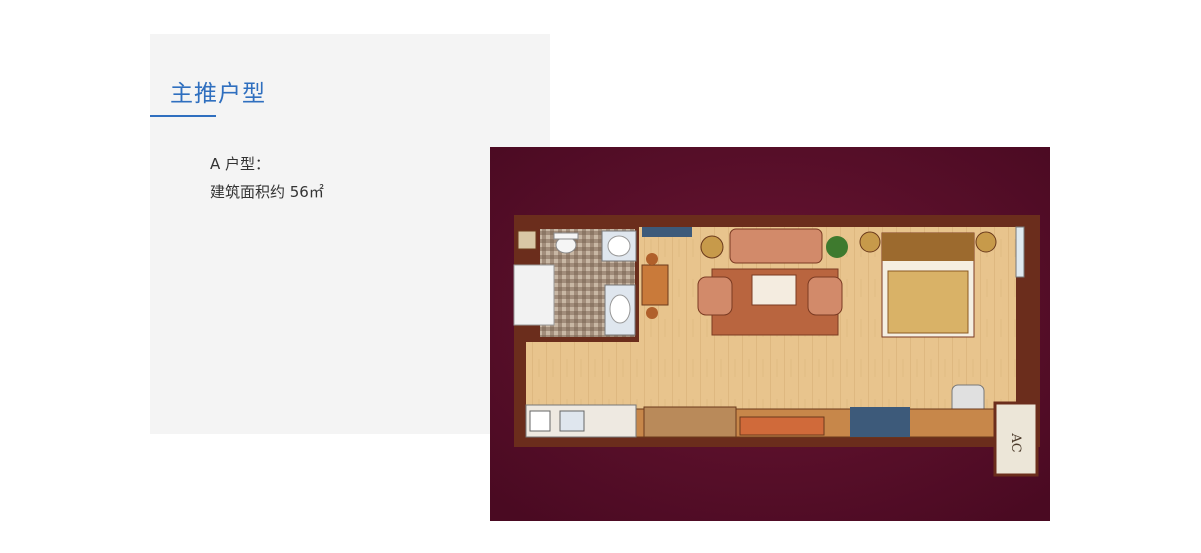 This screenshot has width=1201, height=553. What do you see at coordinates (825, 296) in the screenshot?
I see `armchair-right` at bounding box center [825, 296].